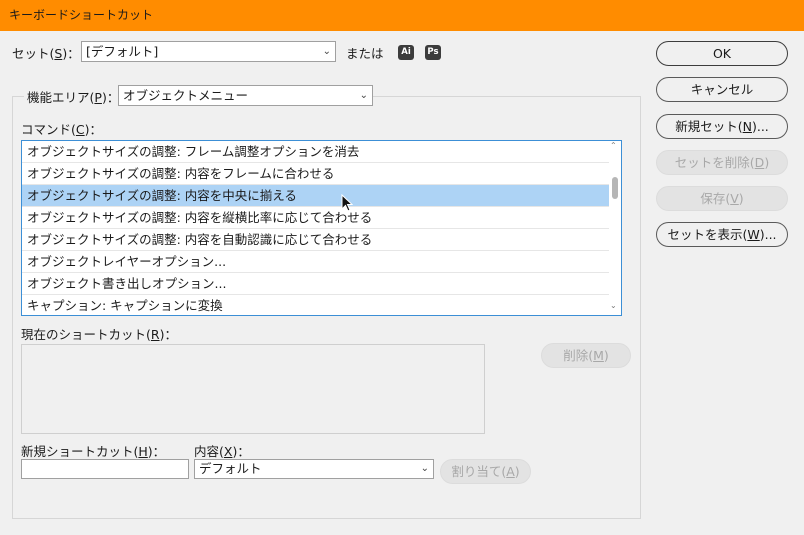  I want to click on save-button-text: 保存(, so click(715, 198).